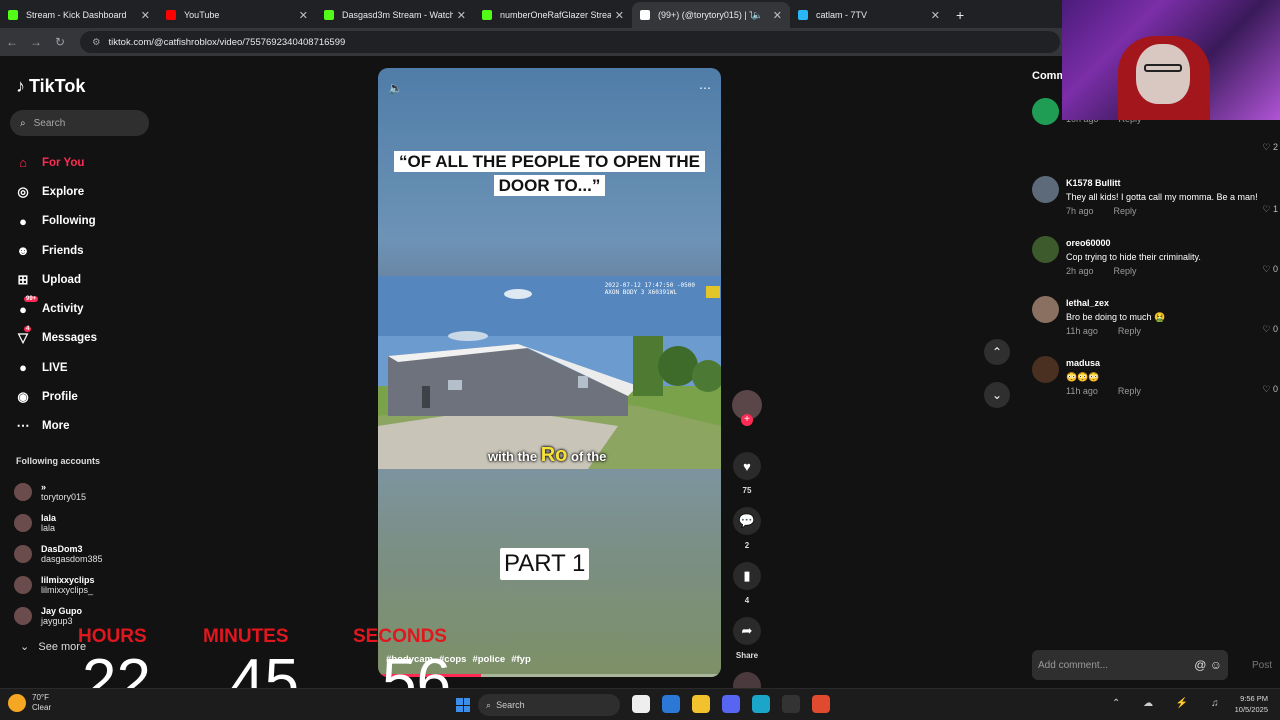  I want to click on more-options-icon: ⋯, so click(705, 88).